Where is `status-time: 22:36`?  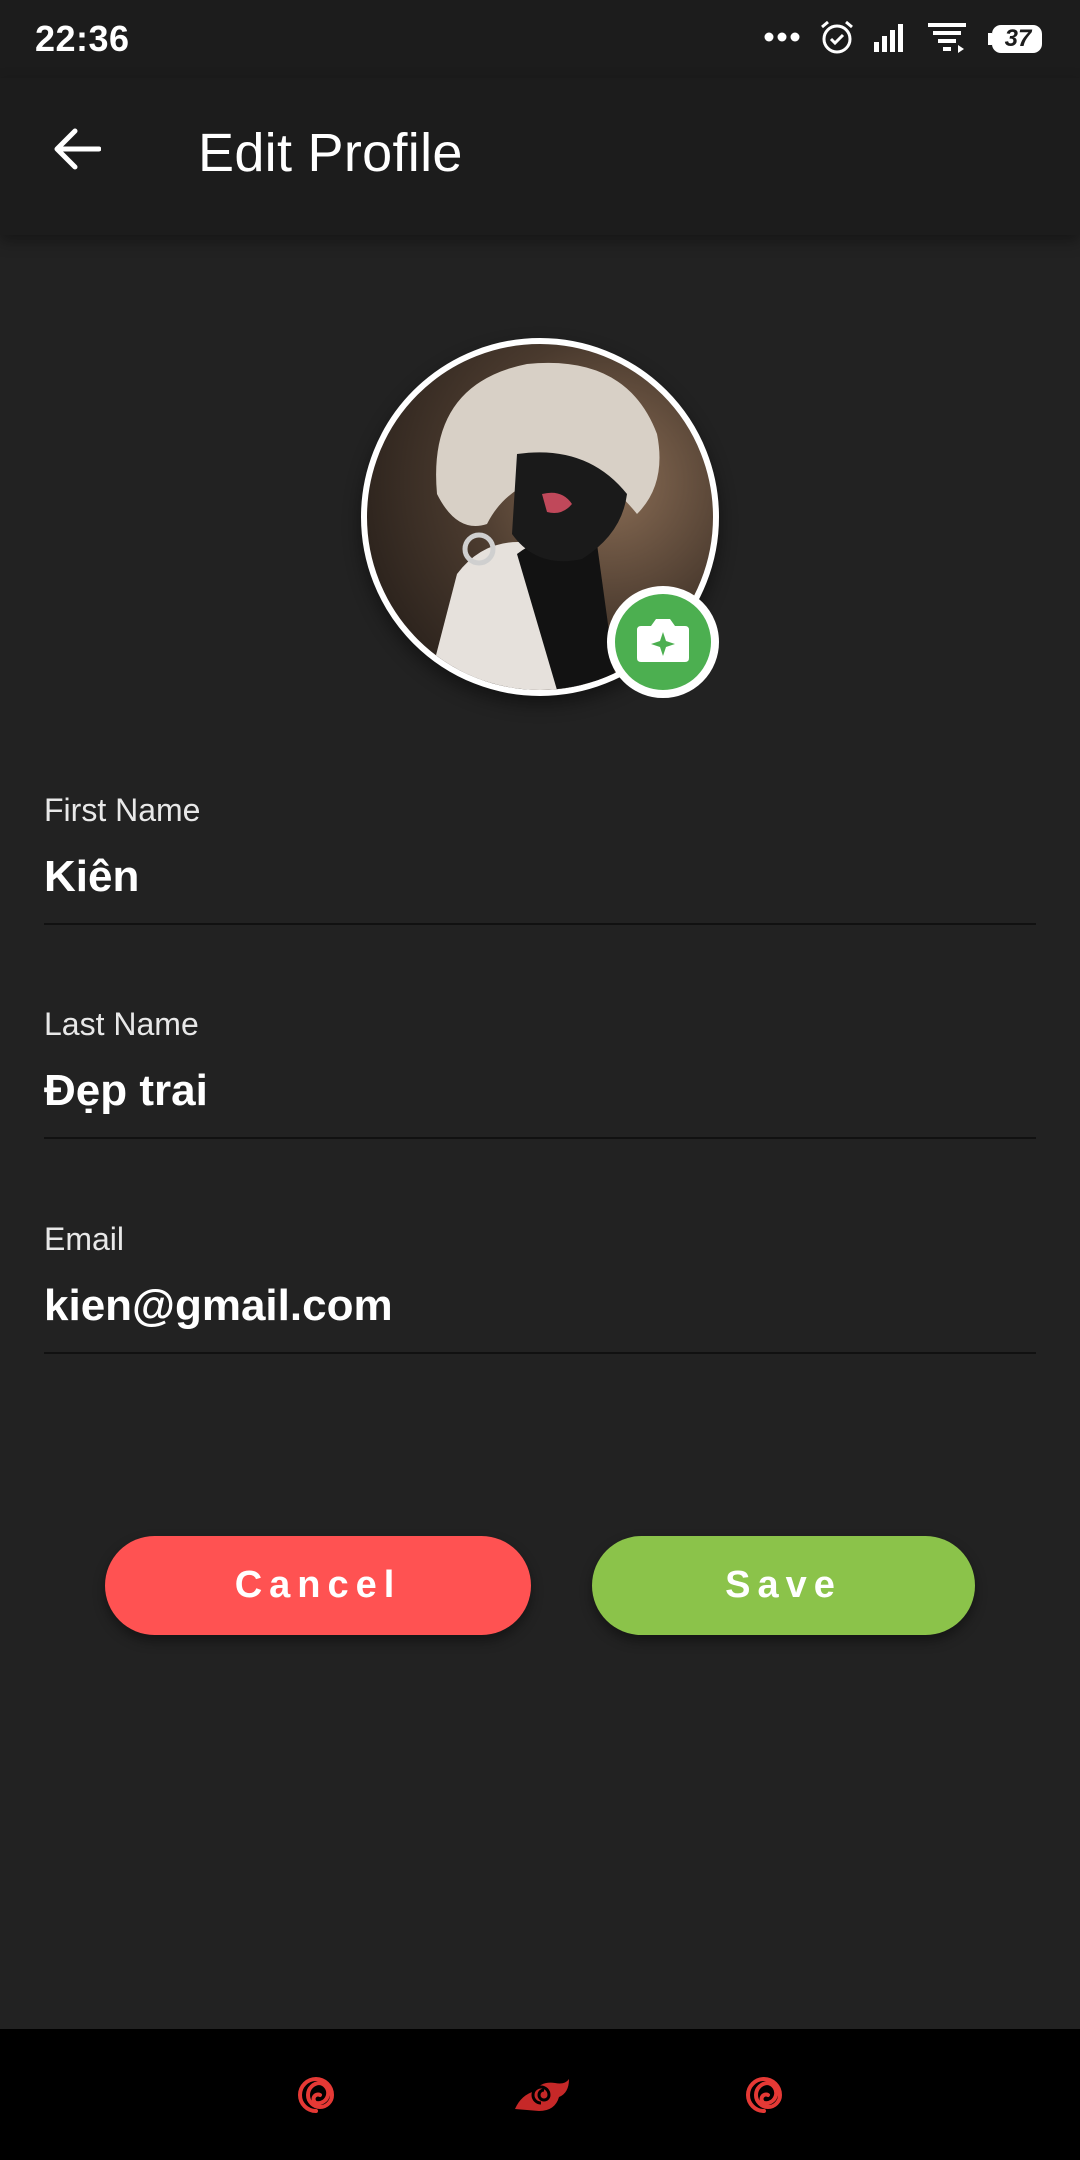
status-time: 22:36 is located at coordinates (82, 38).